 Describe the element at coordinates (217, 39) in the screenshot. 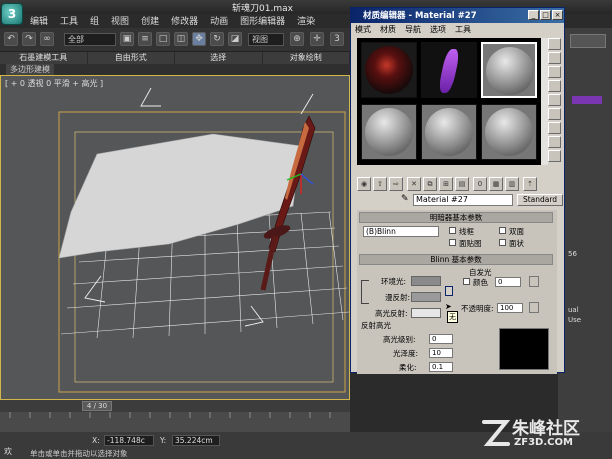

I see `rotate-icon: ↻` at that location.